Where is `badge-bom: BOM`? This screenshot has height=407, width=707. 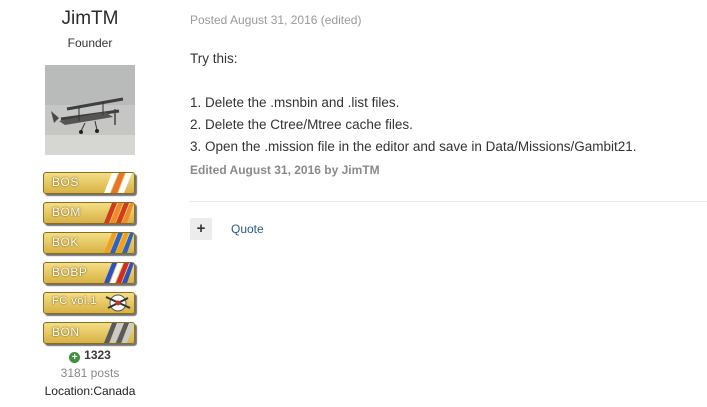 badge-bom: BOM is located at coordinates (89, 213).